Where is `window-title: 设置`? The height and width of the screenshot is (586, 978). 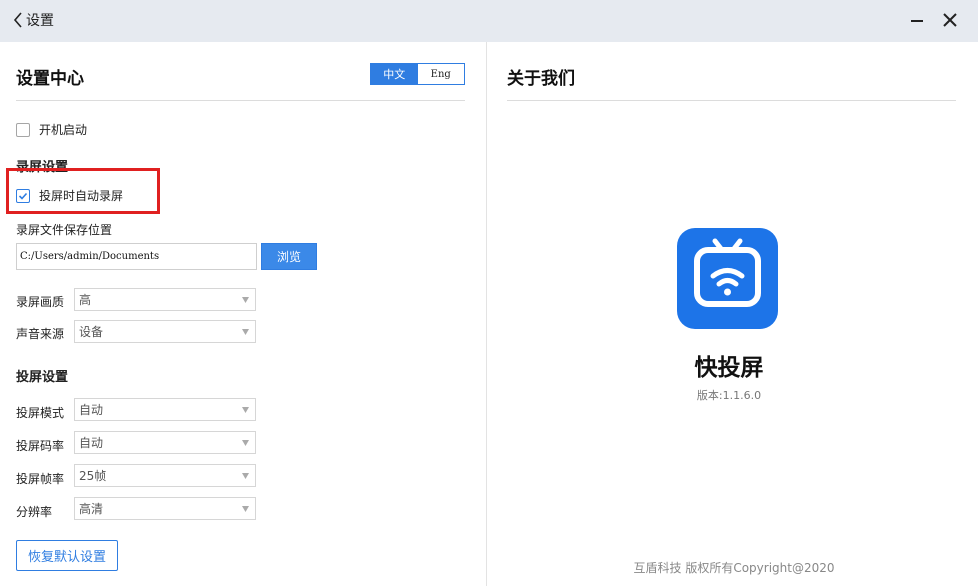 window-title: 设置 is located at coordinates (40, 21).